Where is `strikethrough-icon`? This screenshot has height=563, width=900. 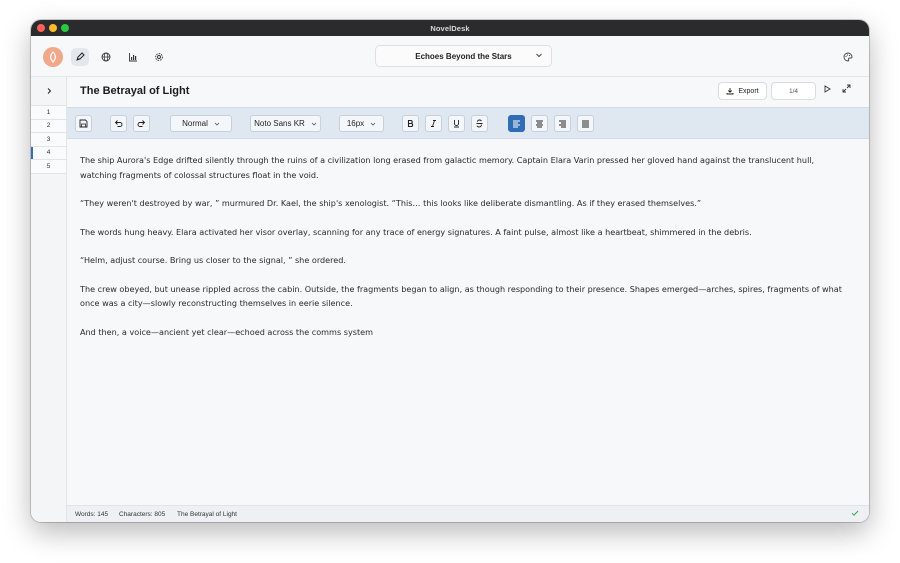
strikethrough-icon is located at coordinates (479, 123).